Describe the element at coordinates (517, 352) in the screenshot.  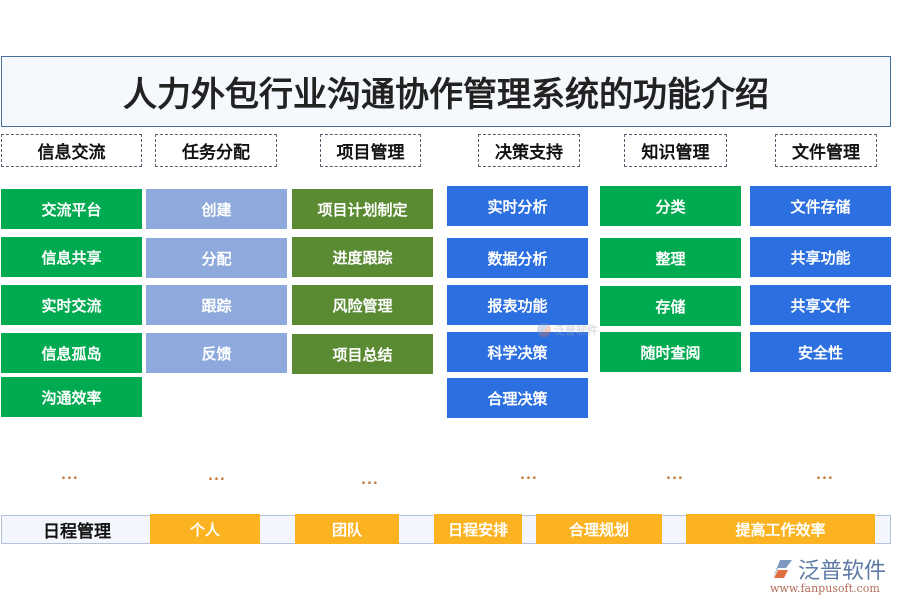
I see `feature-box: 科学决策` at that location.